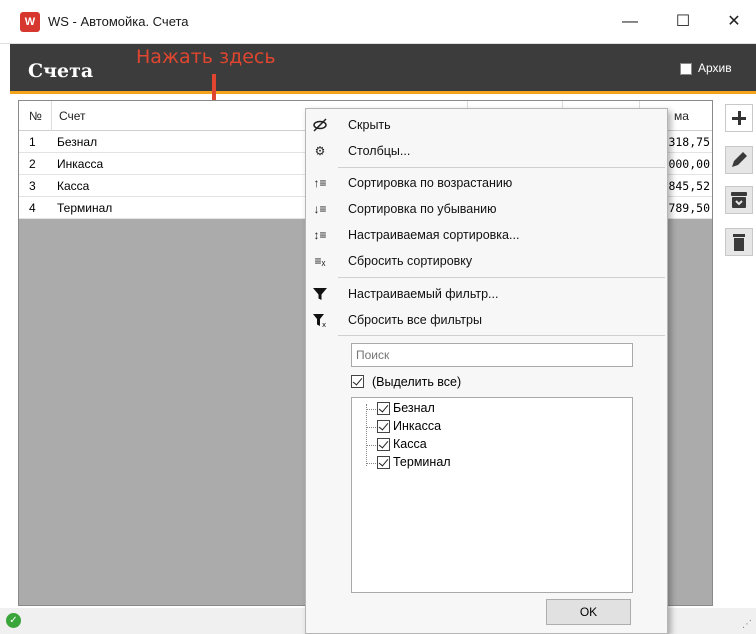 Image resolution: width=756 pixels, height=634 pixels. I want to click on filter-value-label: Терминал, so click(422, 462).